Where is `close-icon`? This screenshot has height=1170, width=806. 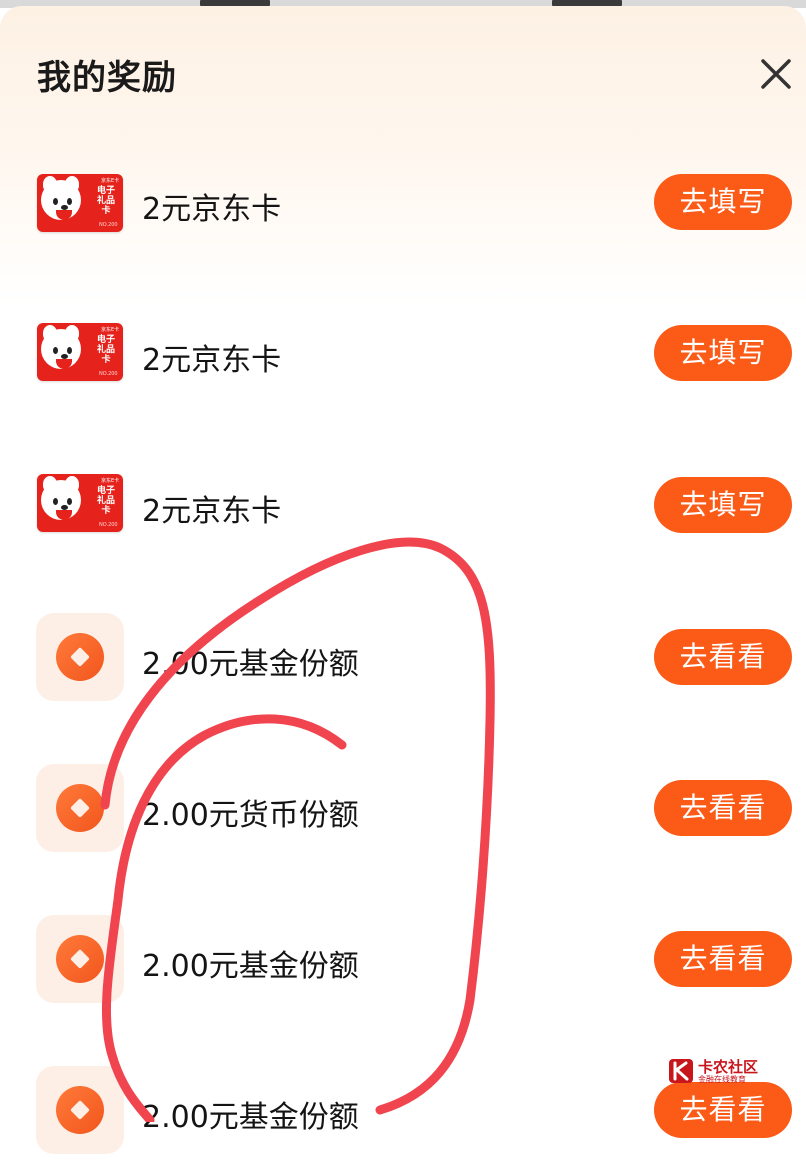
close-icon is located at coordinates (776, 74).